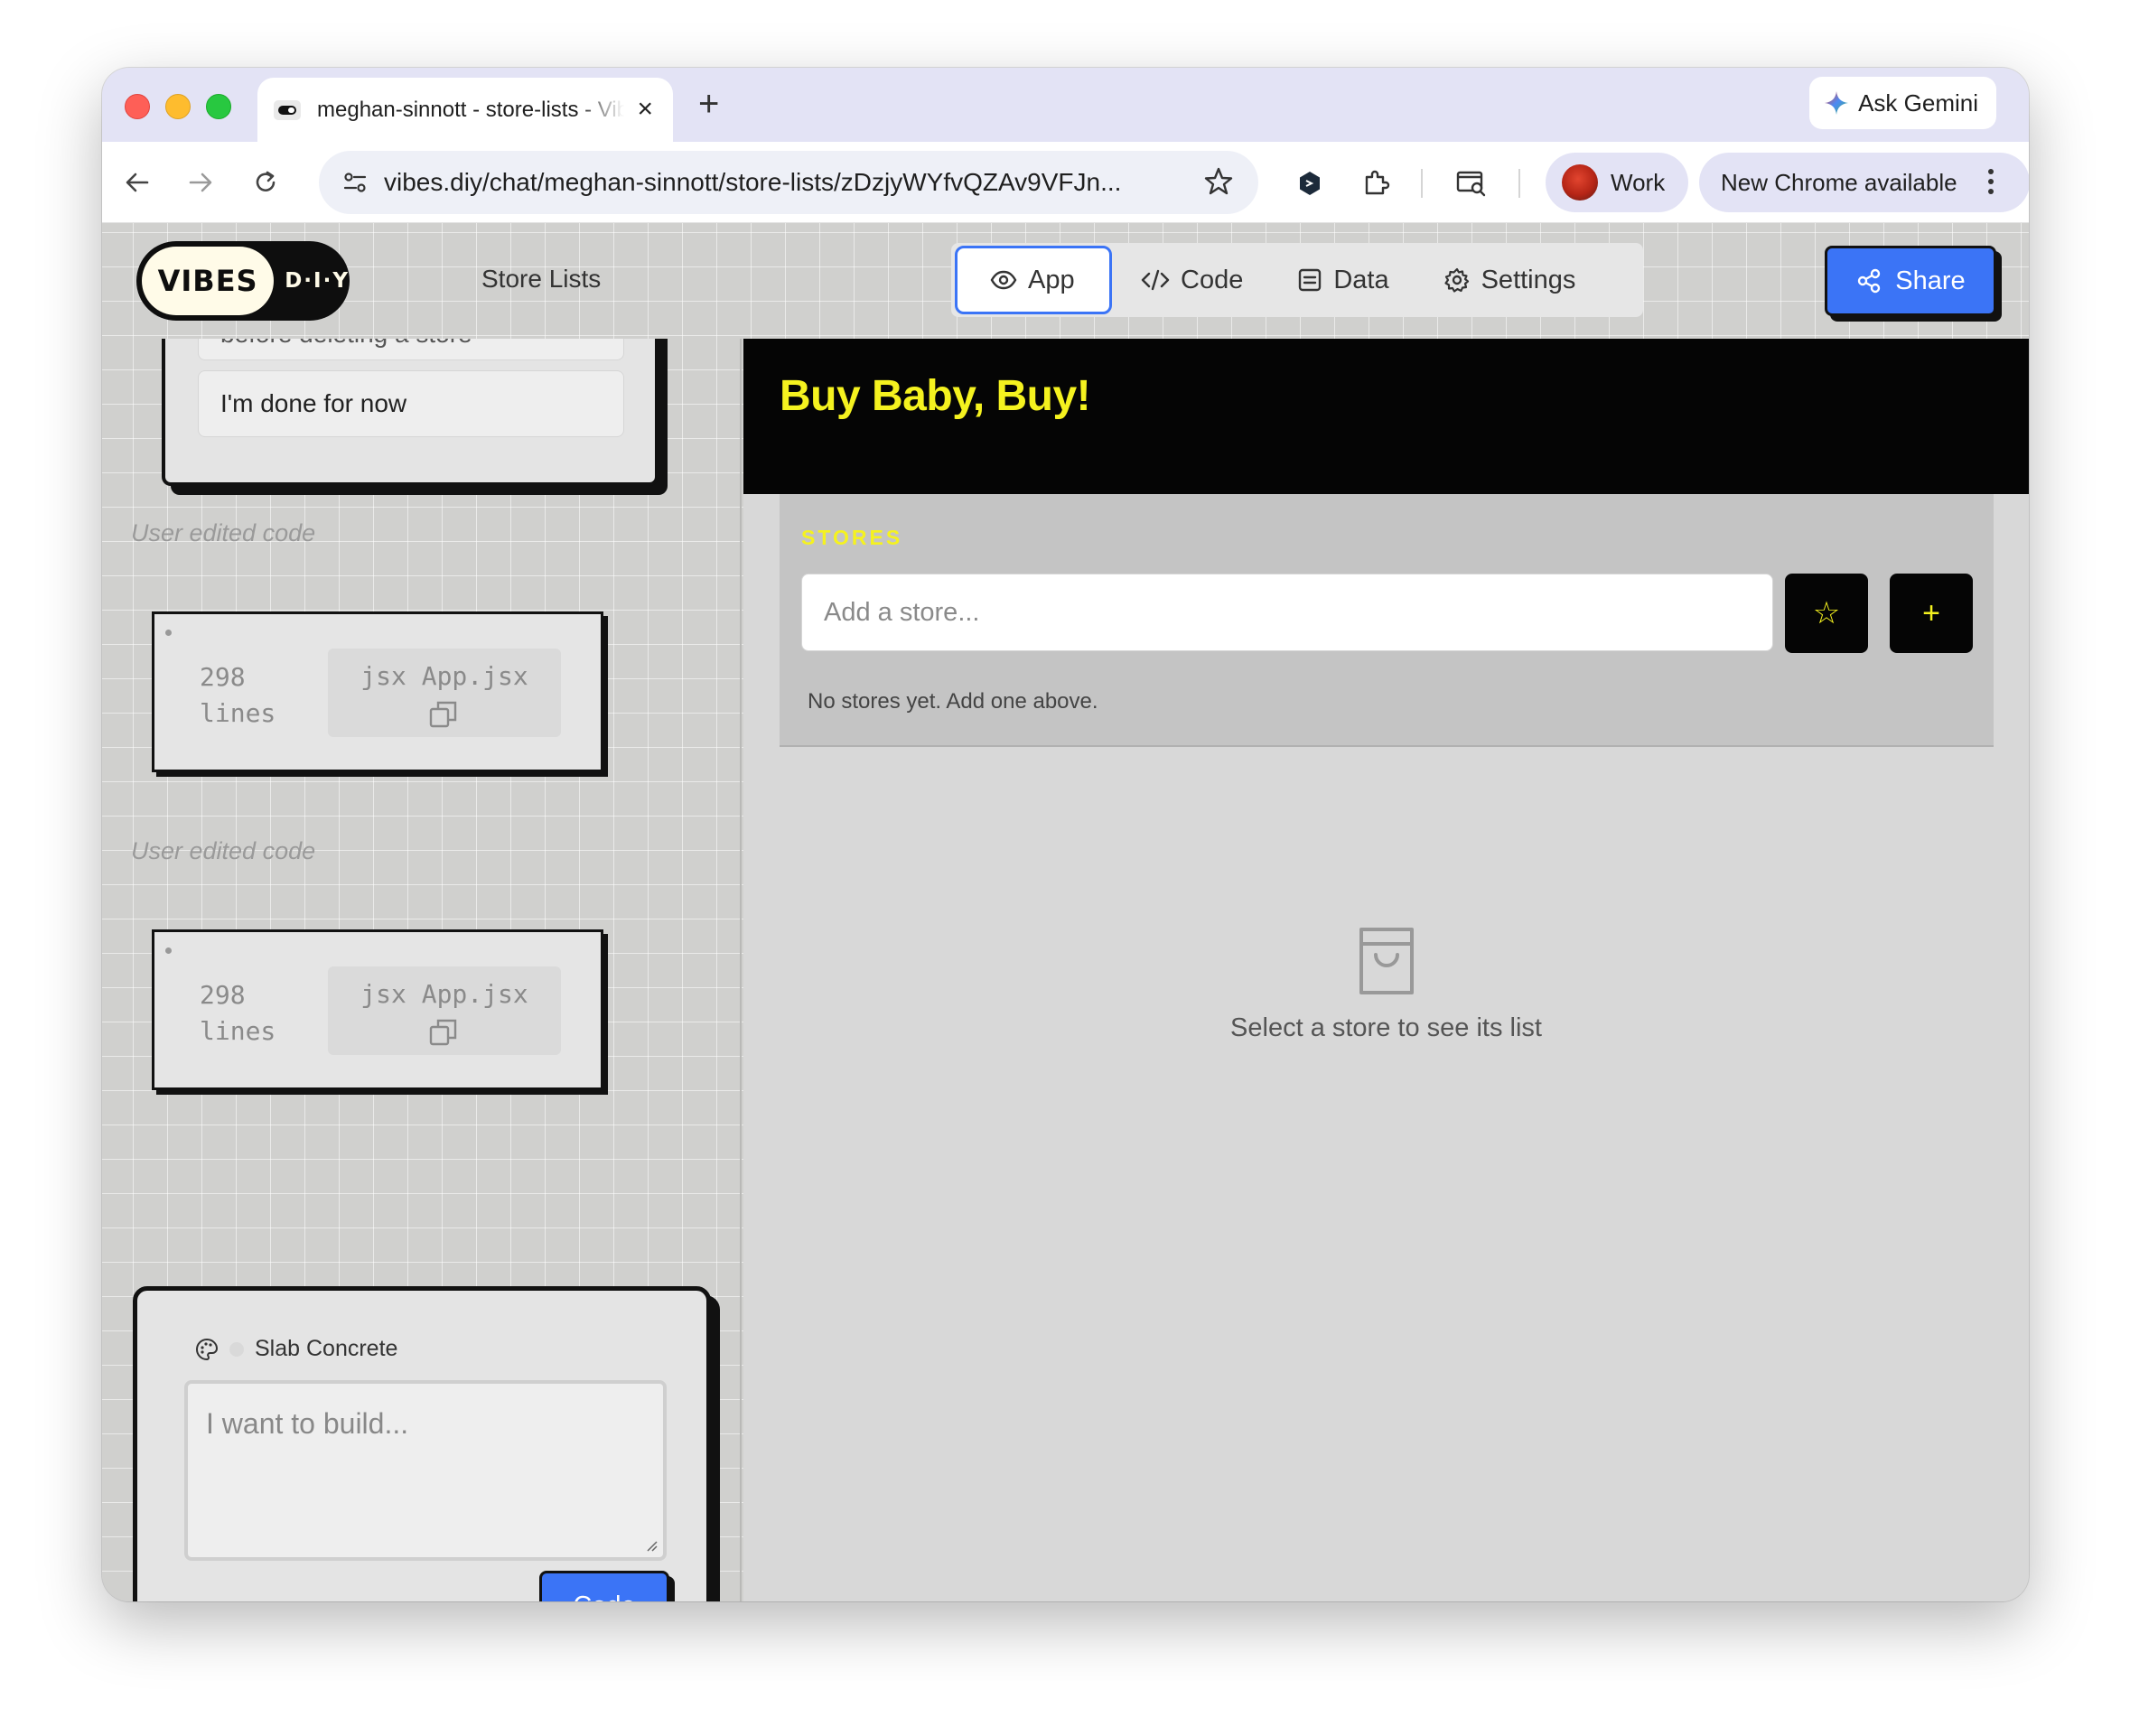 Image resolution: width=2130 pixels, height=1736 pixels. Describe the element at coordinates (1837, 103) in the screenshot. I see `gemini-sparkle-icon` at that location.